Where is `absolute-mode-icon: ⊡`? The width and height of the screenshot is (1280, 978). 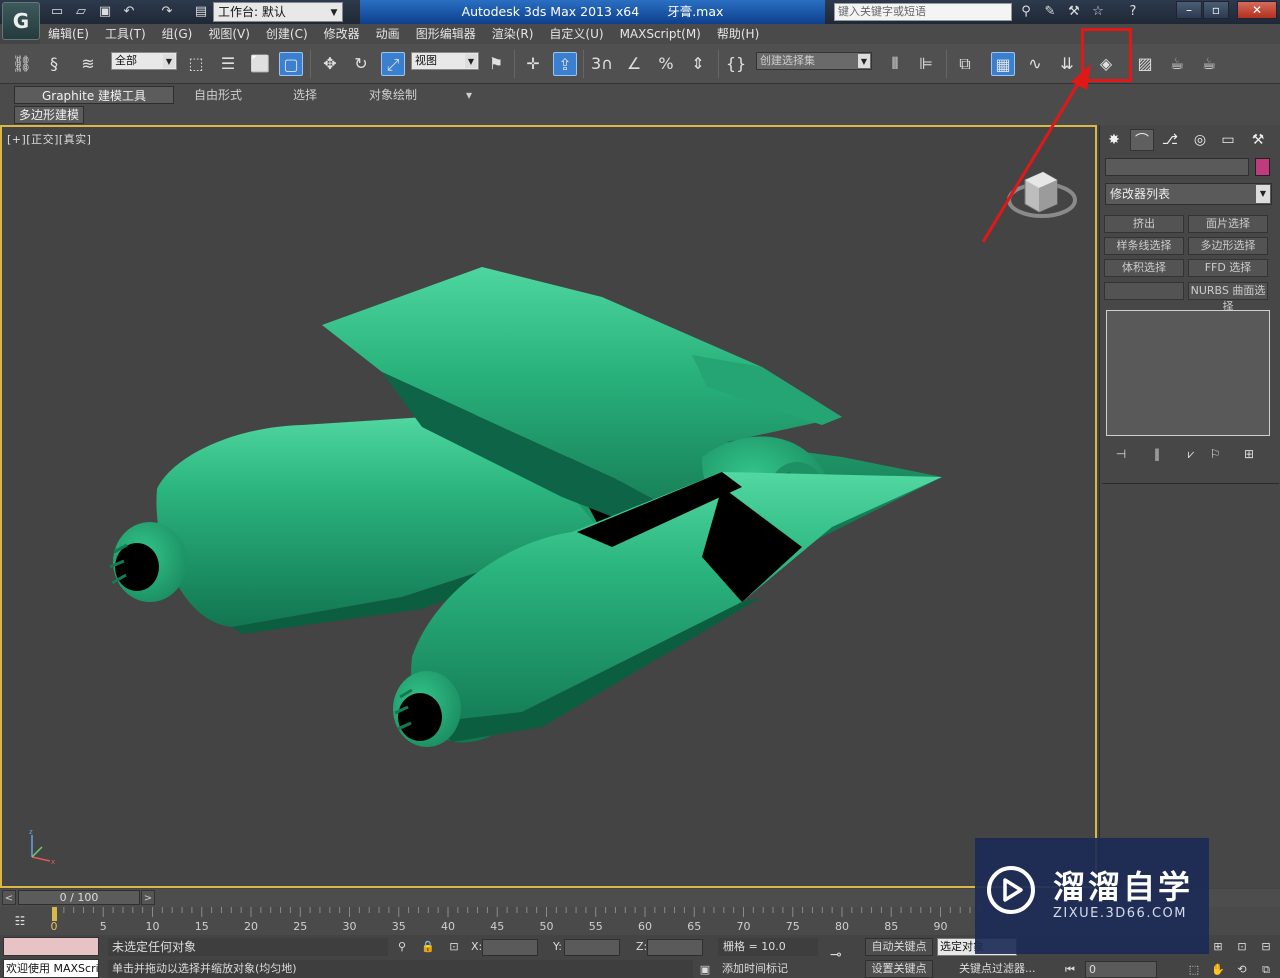 absolute-mode-icon: ⊡ is located at coordinates (454, 947).